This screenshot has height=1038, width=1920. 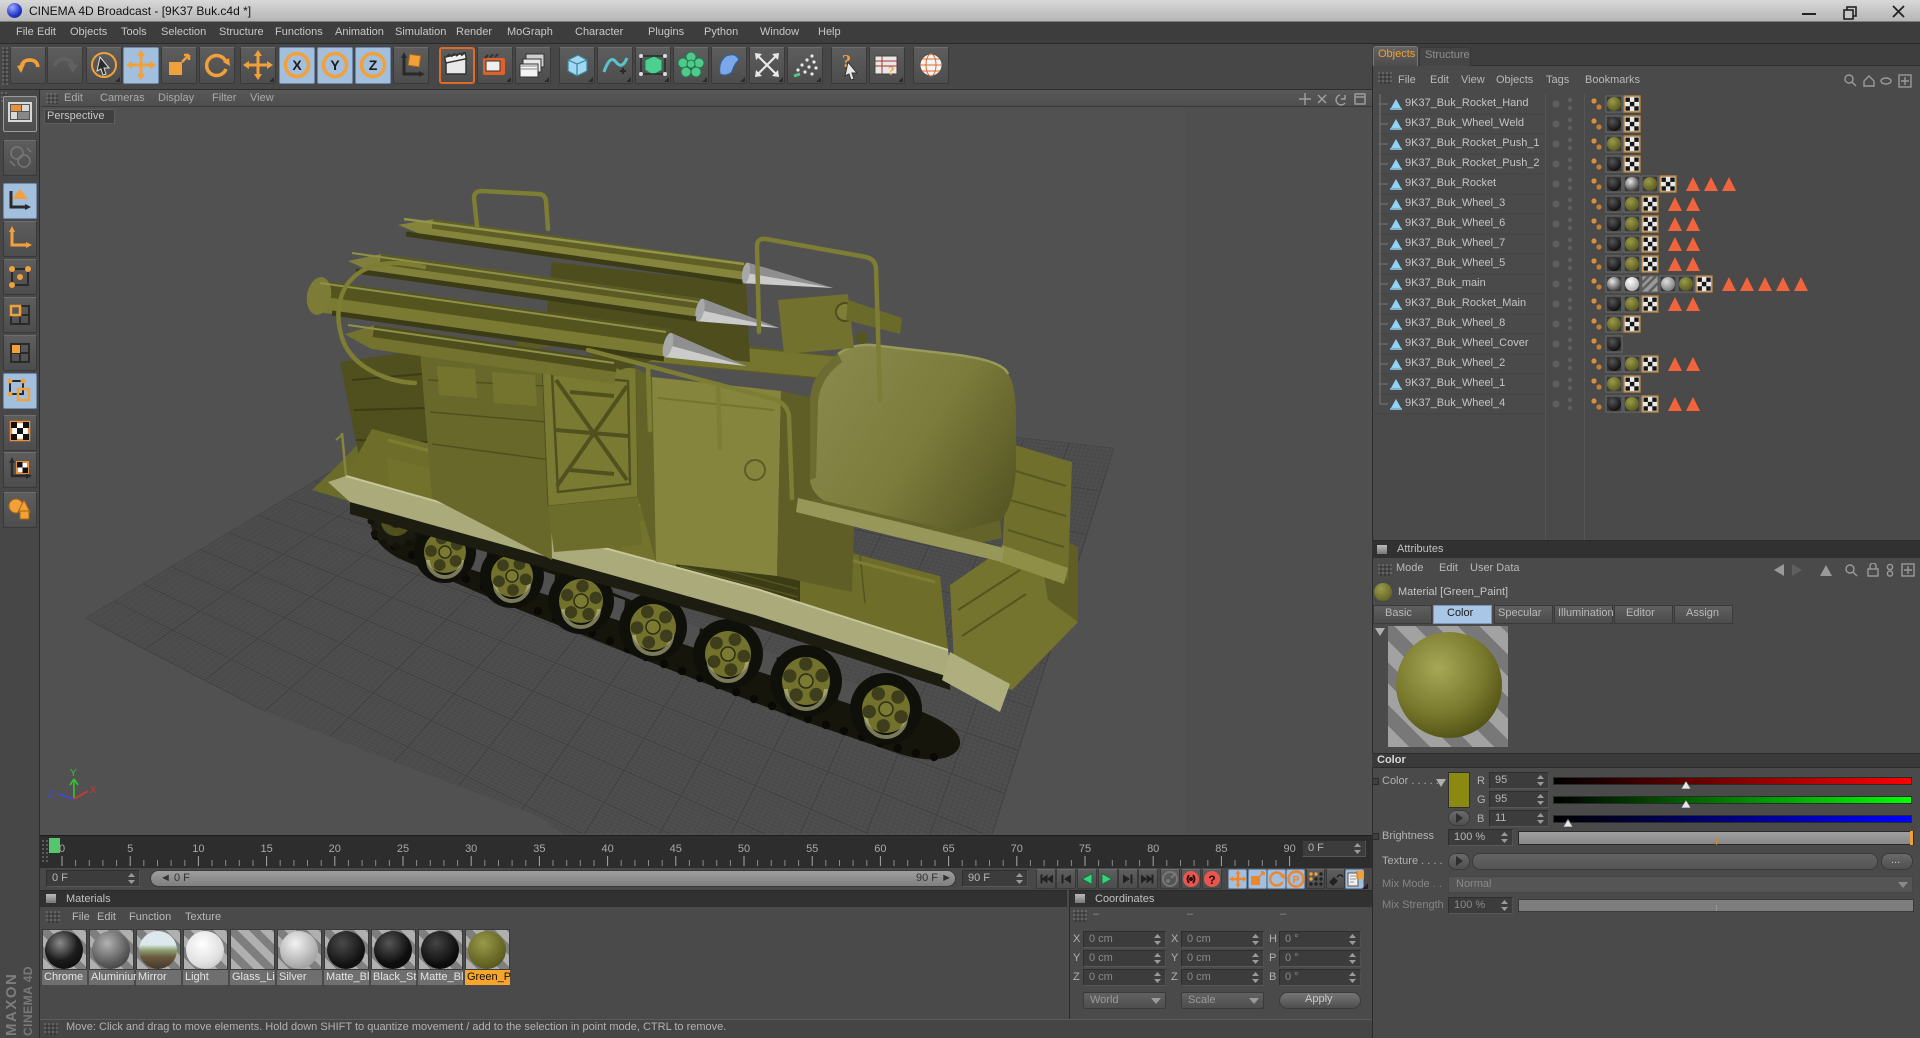 I want to click on svg-text: 5, so click(x=130, y=849).